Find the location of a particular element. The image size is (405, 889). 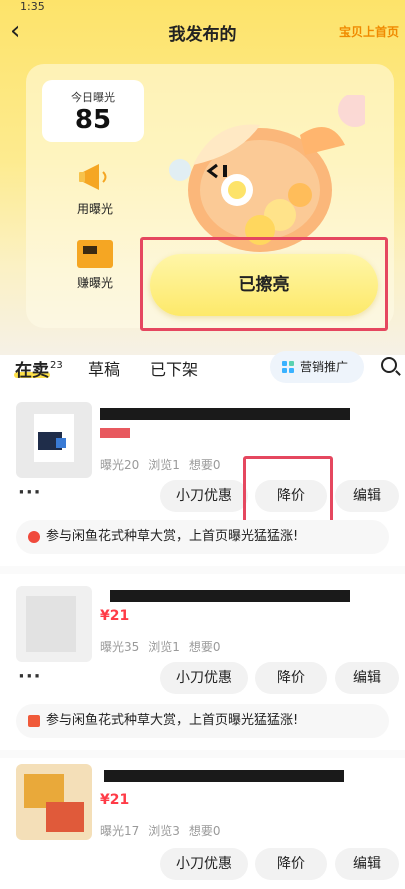

promo-link: 宝贝上首页 is located at coordinates (369, 31).